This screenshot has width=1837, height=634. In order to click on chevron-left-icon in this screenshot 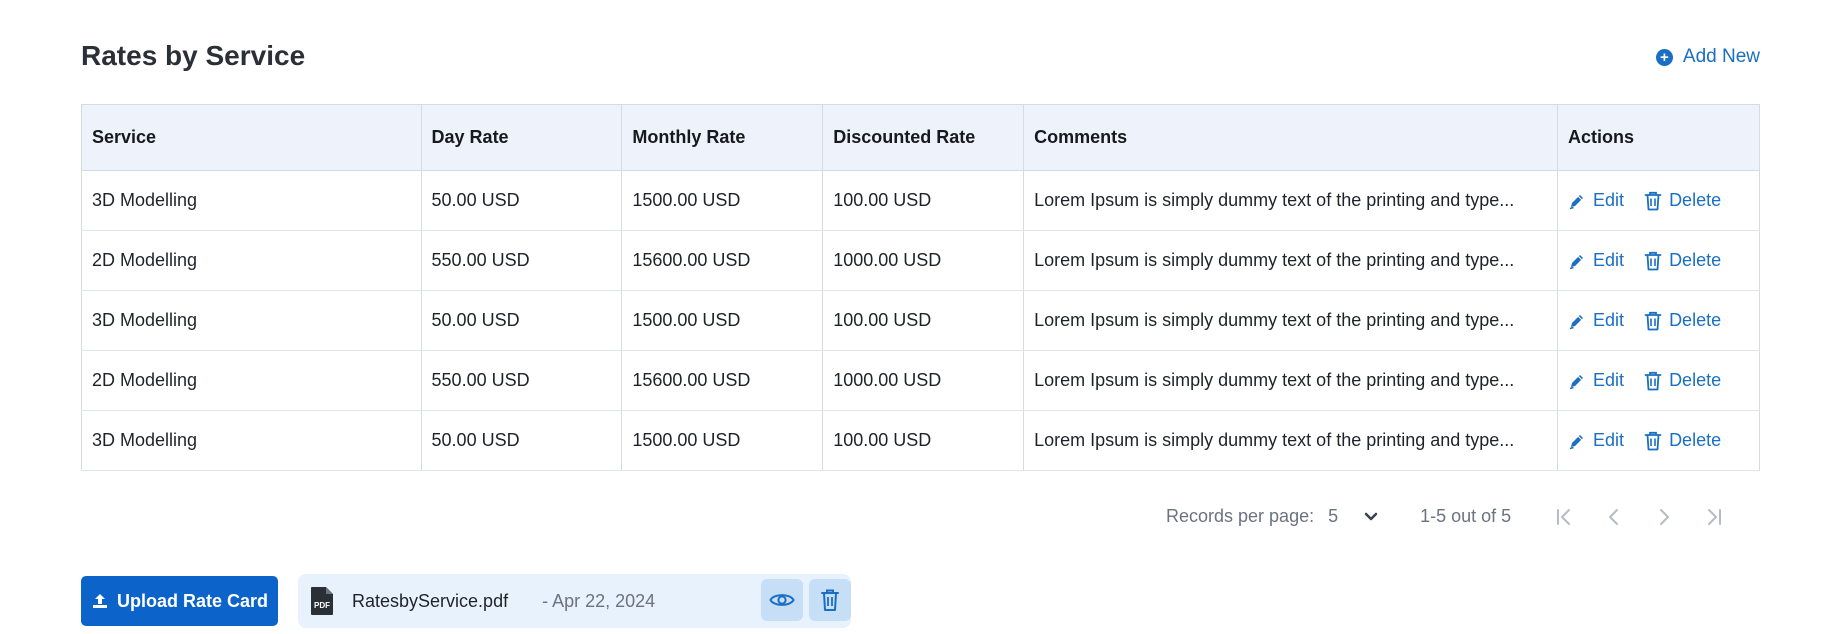, I will do `click(1614, 516)`.